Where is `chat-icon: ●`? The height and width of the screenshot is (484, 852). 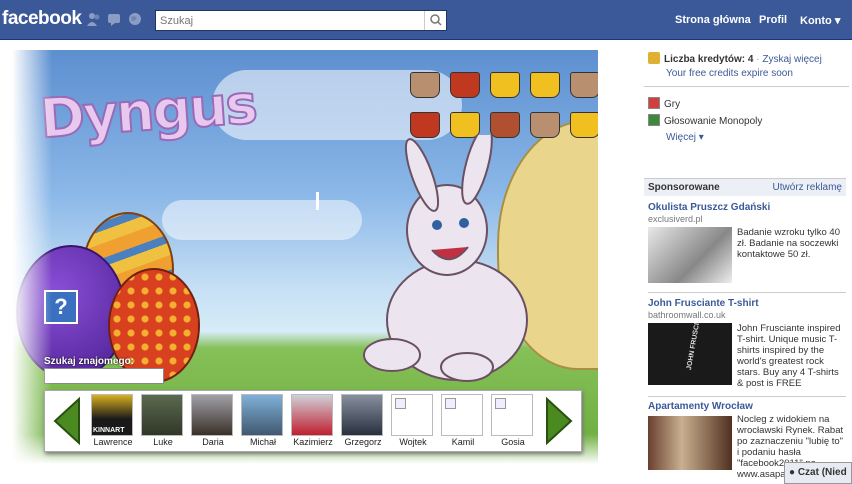 chat-icon: ● is located at coordinates (792, 472).